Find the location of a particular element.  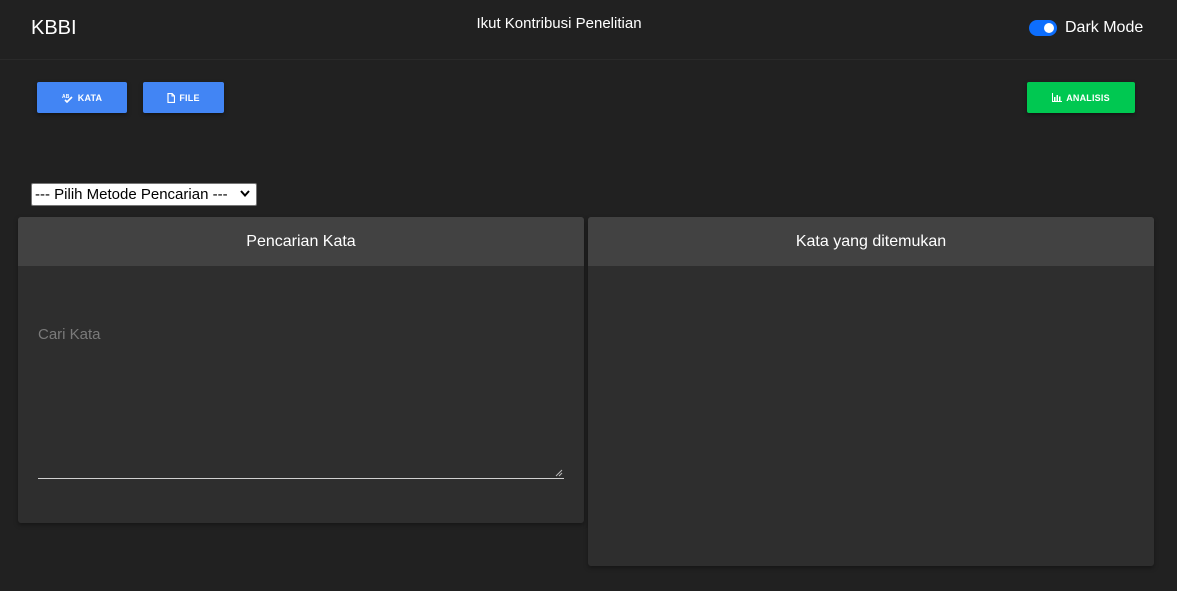

file-icon is located at coordinates (171, 97).